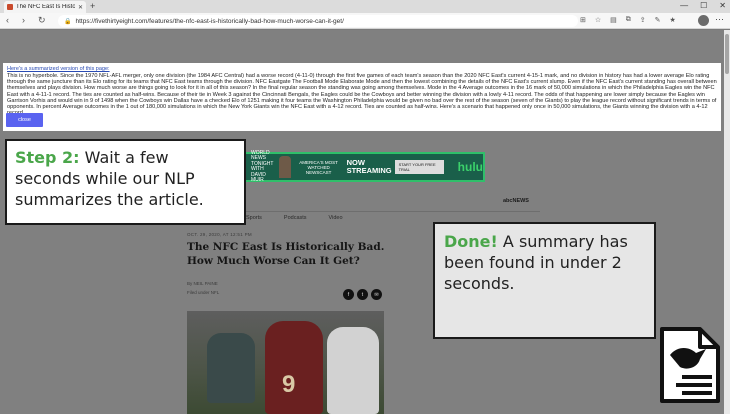 This screenshot has width=730, height=414. Describe the element at coordinates (658, 20) in the screenshot. I see `summarizer-extension-icon: ✎` at that location.